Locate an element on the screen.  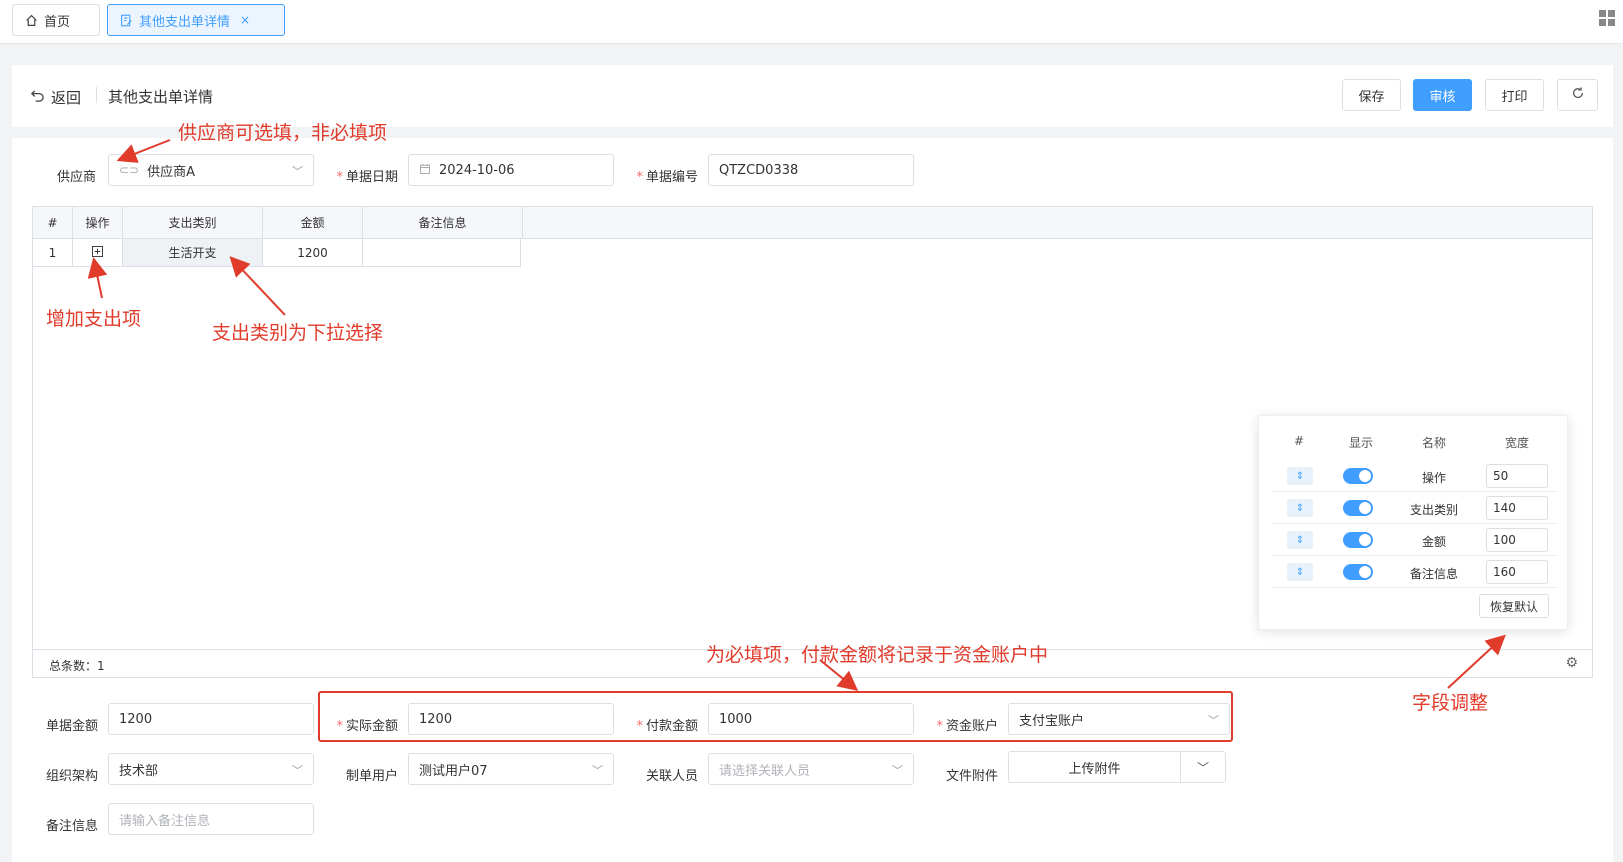
doc-amount-input: 1200 is located at coordinates (211, 719).